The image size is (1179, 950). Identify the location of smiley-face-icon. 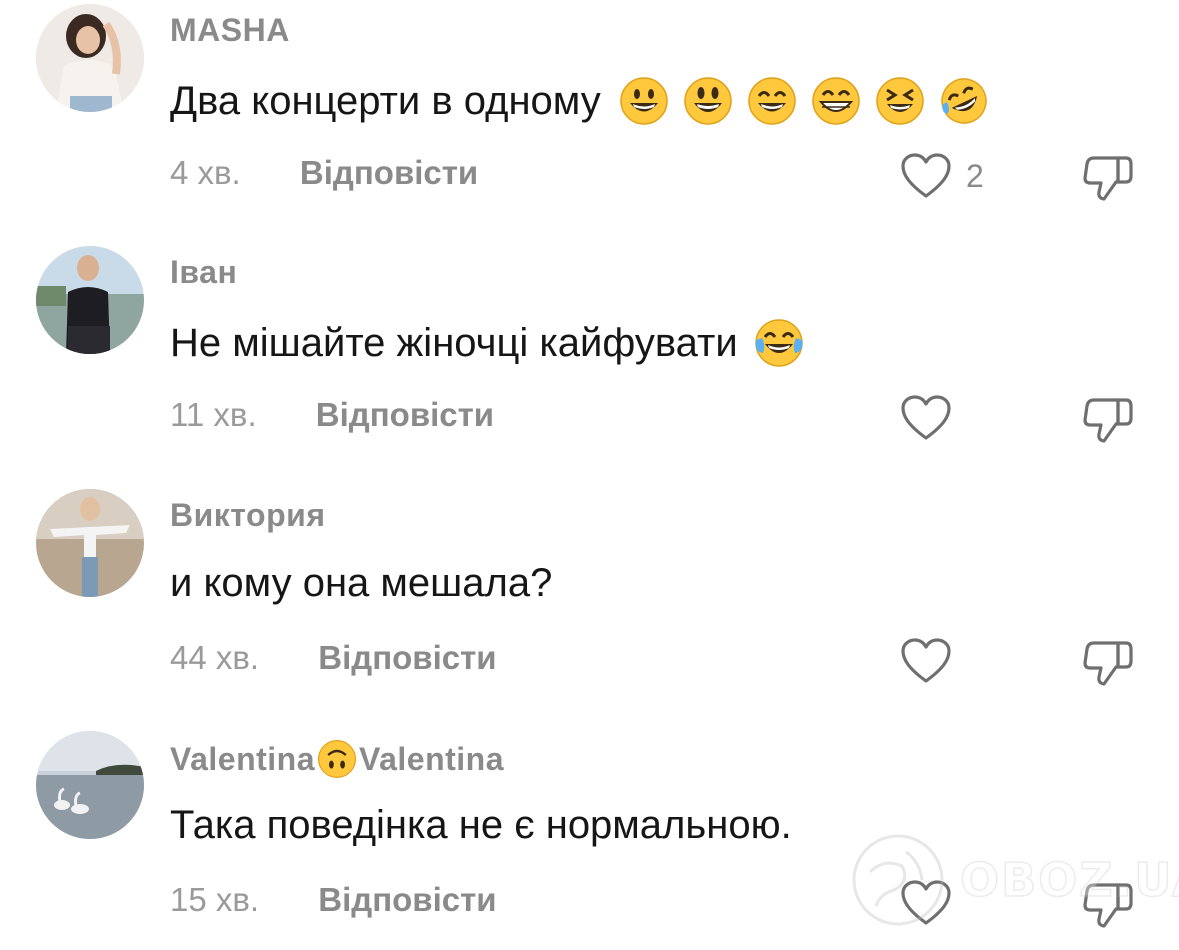
(708, 101).